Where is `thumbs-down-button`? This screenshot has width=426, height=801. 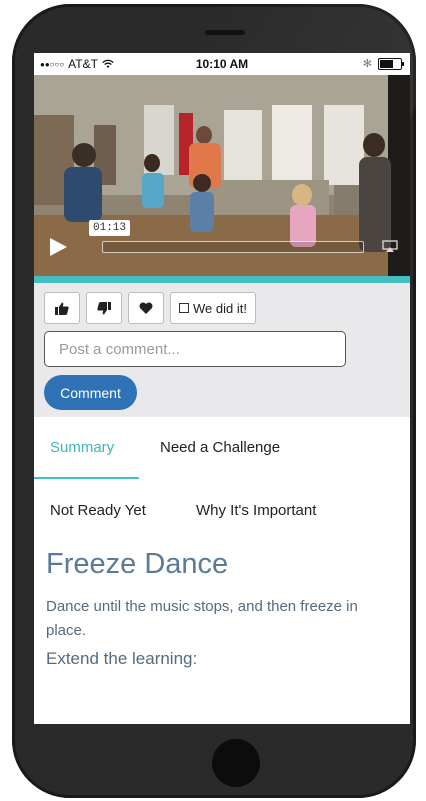
thumbs-down-button is located at coordinates (104, 308).